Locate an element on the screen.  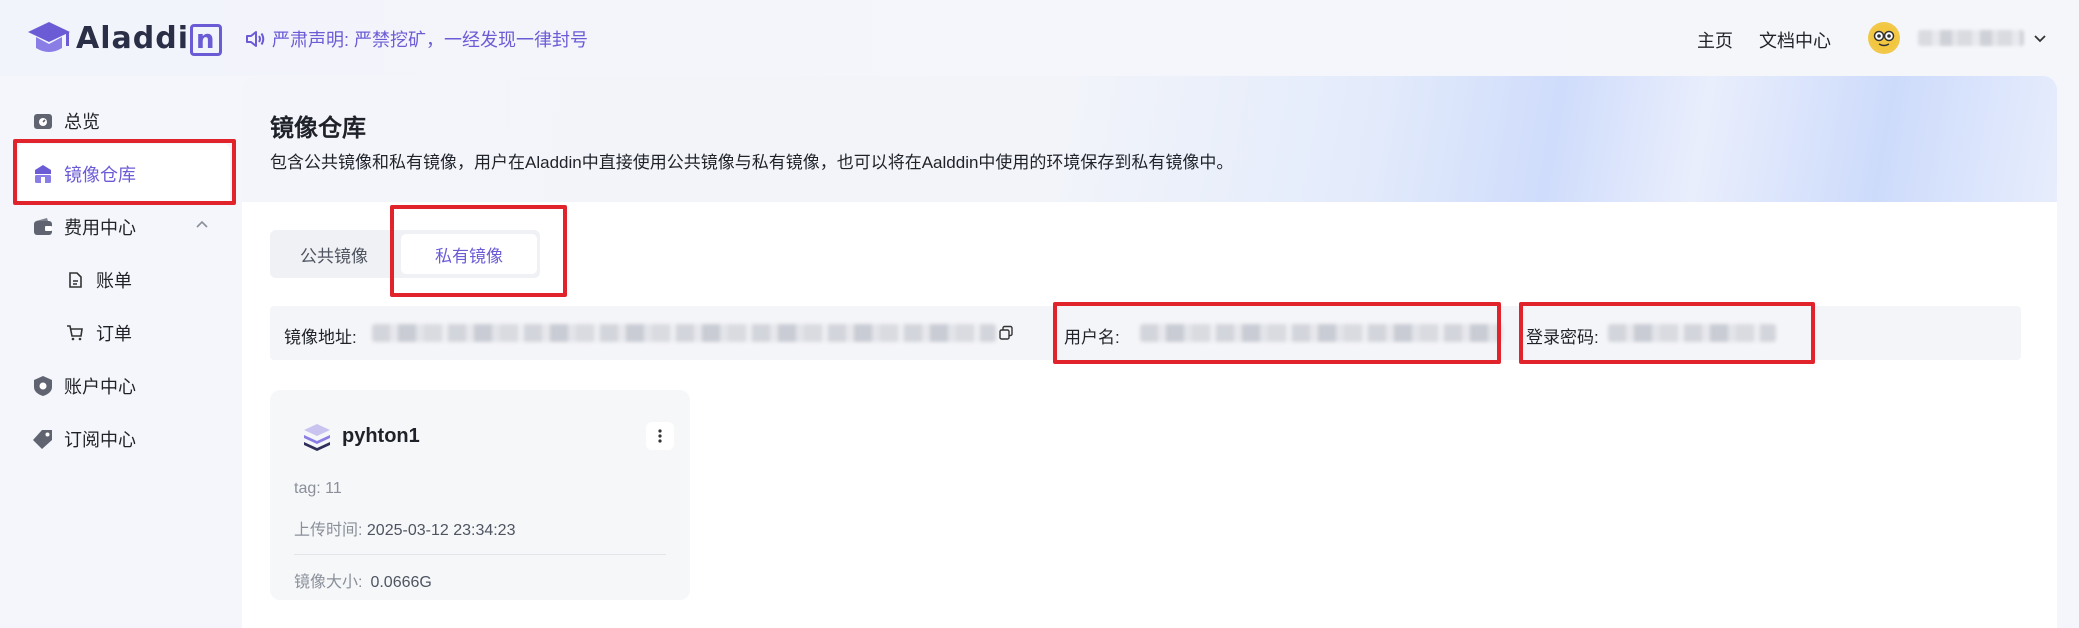
image-size: 镜像大小: 0.0666G is located at coordinates (363, 580).